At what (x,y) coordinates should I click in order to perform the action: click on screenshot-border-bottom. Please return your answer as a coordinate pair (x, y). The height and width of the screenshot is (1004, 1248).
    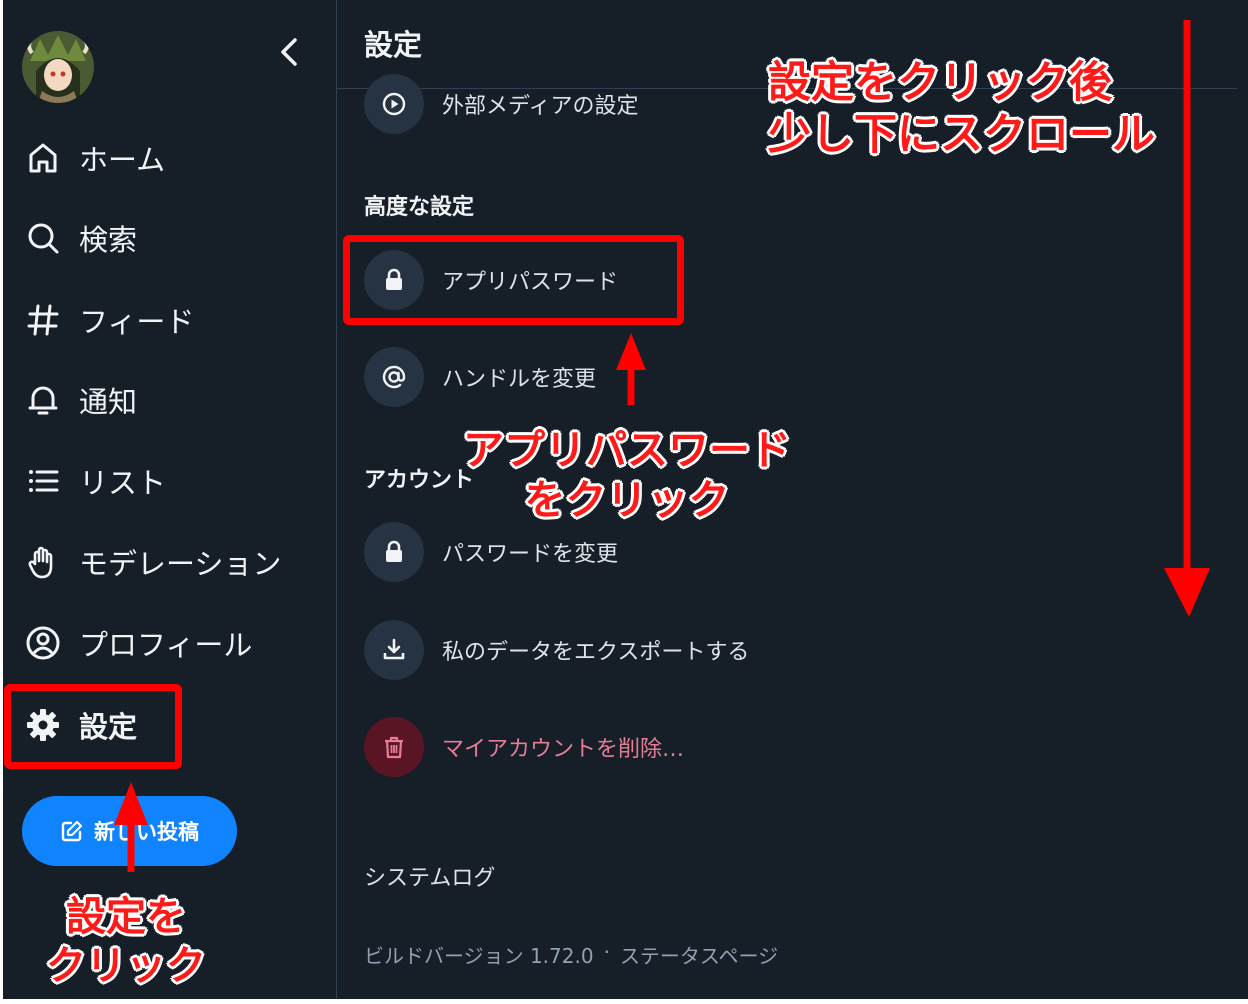
    Looking at the image, I should click on (624, 1001).